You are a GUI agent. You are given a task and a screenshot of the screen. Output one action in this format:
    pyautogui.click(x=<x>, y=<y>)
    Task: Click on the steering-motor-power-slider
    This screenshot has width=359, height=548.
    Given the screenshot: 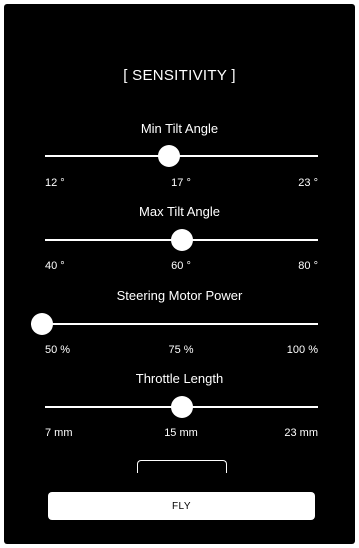 What is the action you would take?
    pyautogui.click(x=174, y=324)
    